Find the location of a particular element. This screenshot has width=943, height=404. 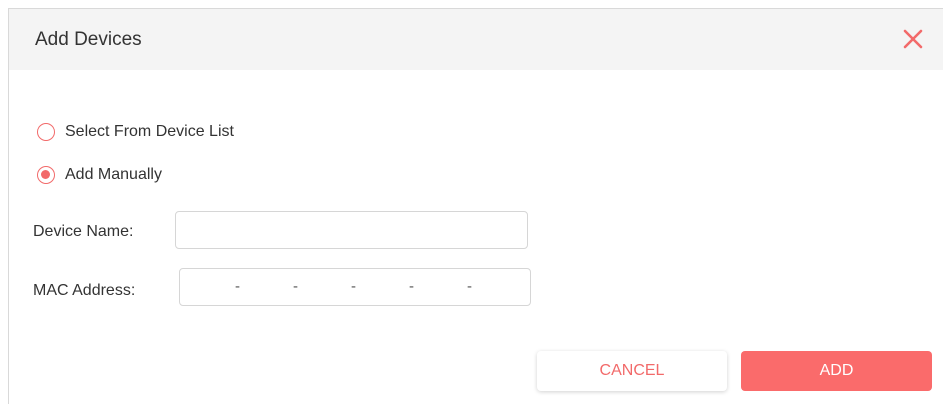

dialog-header: Add Devices is located at coordinates (476, 39).